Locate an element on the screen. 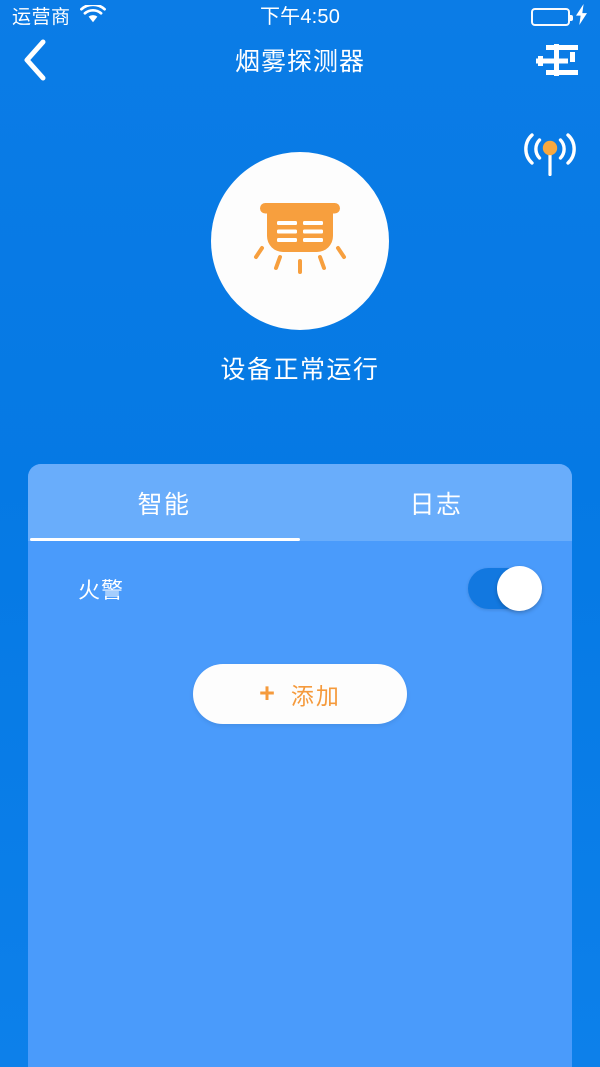 The height and width of the screenshot is (1067, 600). tab-bar: 智能 日志 is located at coordinates (300, 502).